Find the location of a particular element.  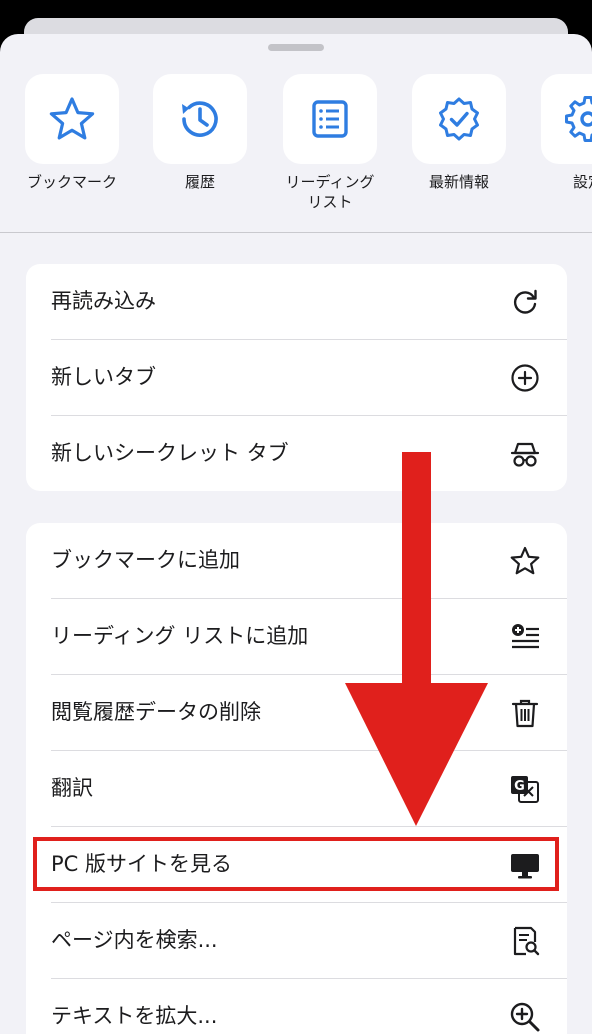

translate-row: 翻訳 G is located at coordinates (296, 788).